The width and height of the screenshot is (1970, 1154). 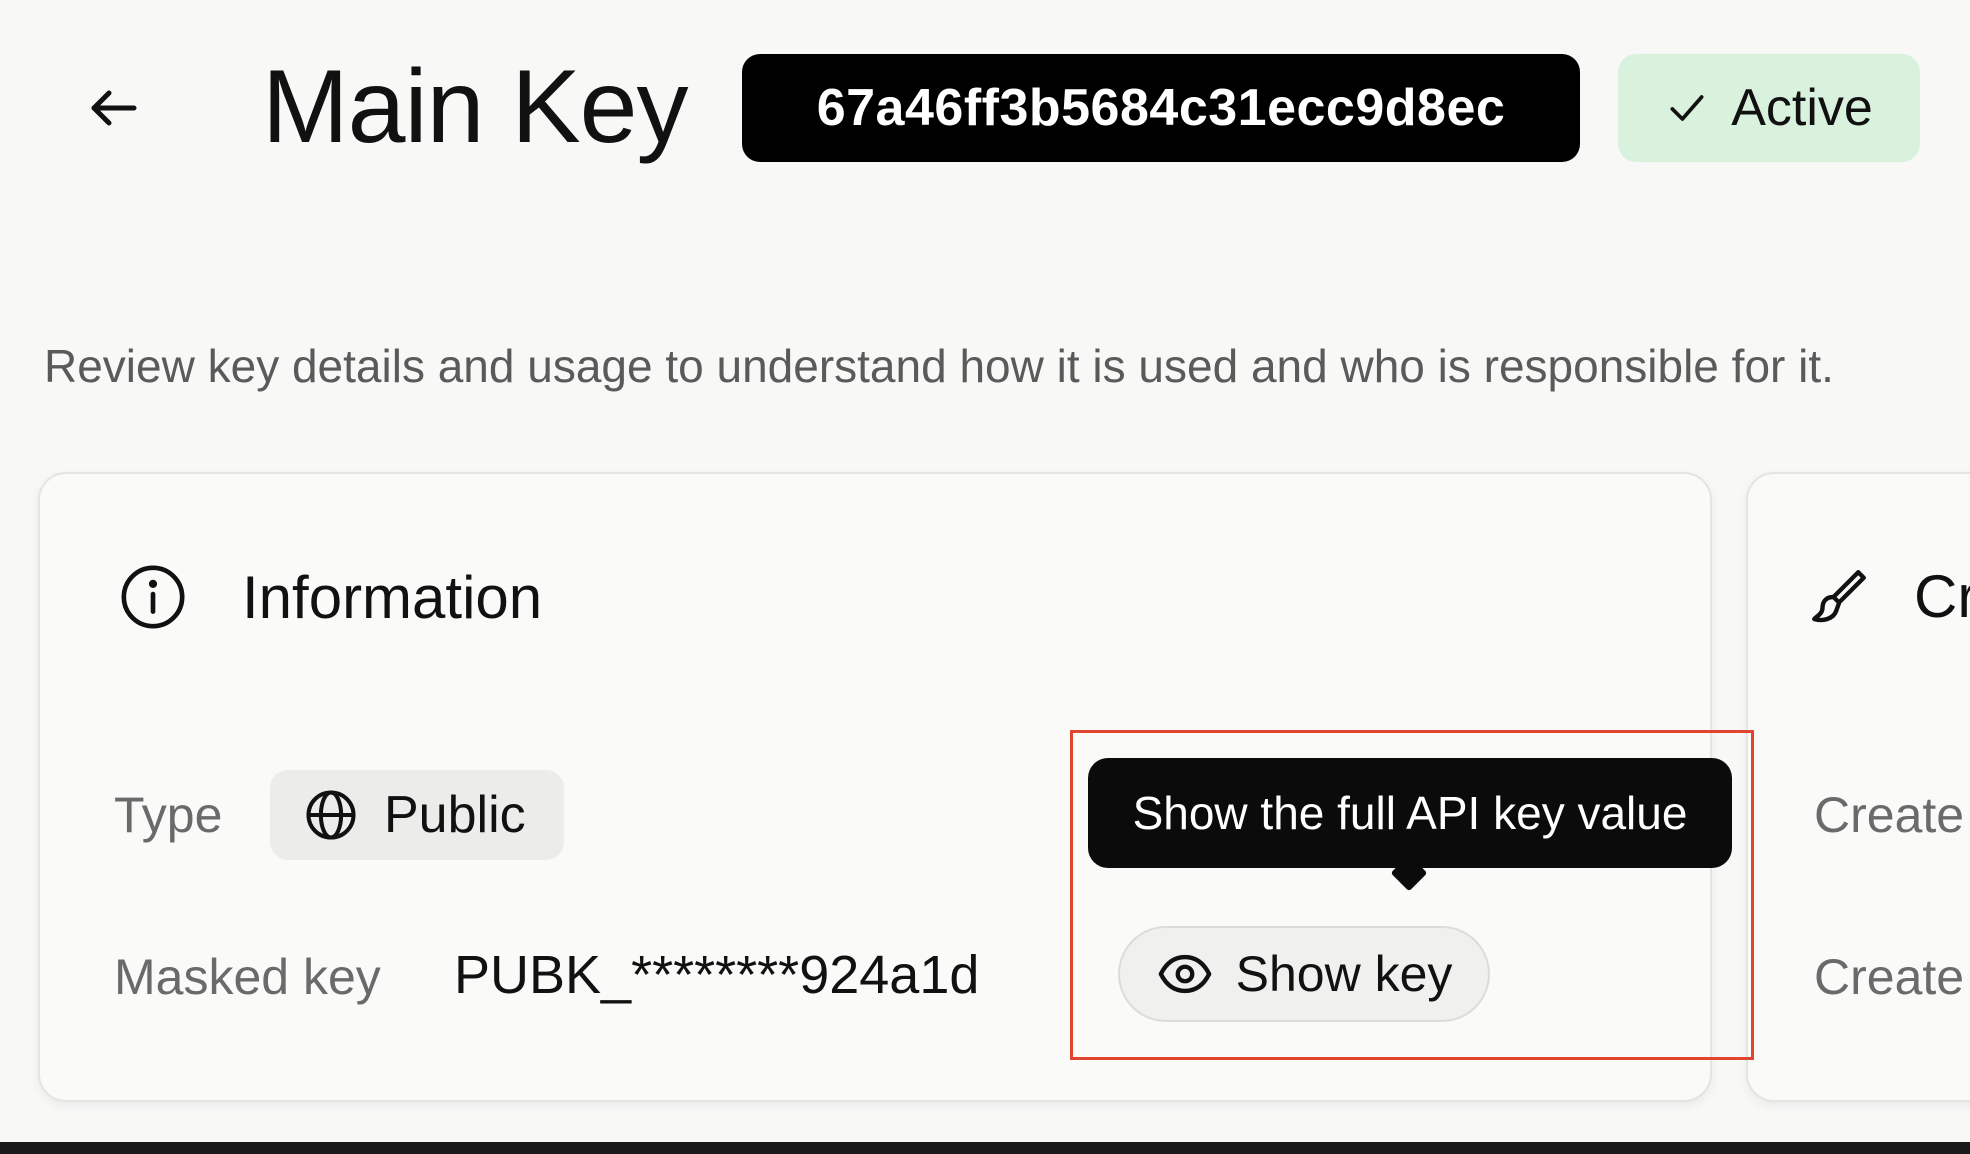 I want to click on brush-icon, so click(x=1839, y=597).